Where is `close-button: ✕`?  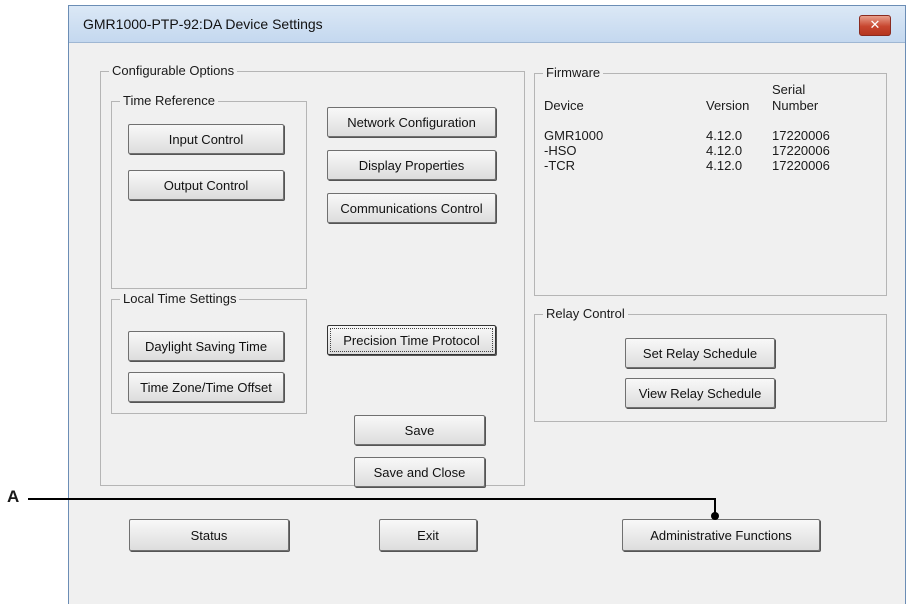
close-button: ✕ is located at coordinates (875, 25).